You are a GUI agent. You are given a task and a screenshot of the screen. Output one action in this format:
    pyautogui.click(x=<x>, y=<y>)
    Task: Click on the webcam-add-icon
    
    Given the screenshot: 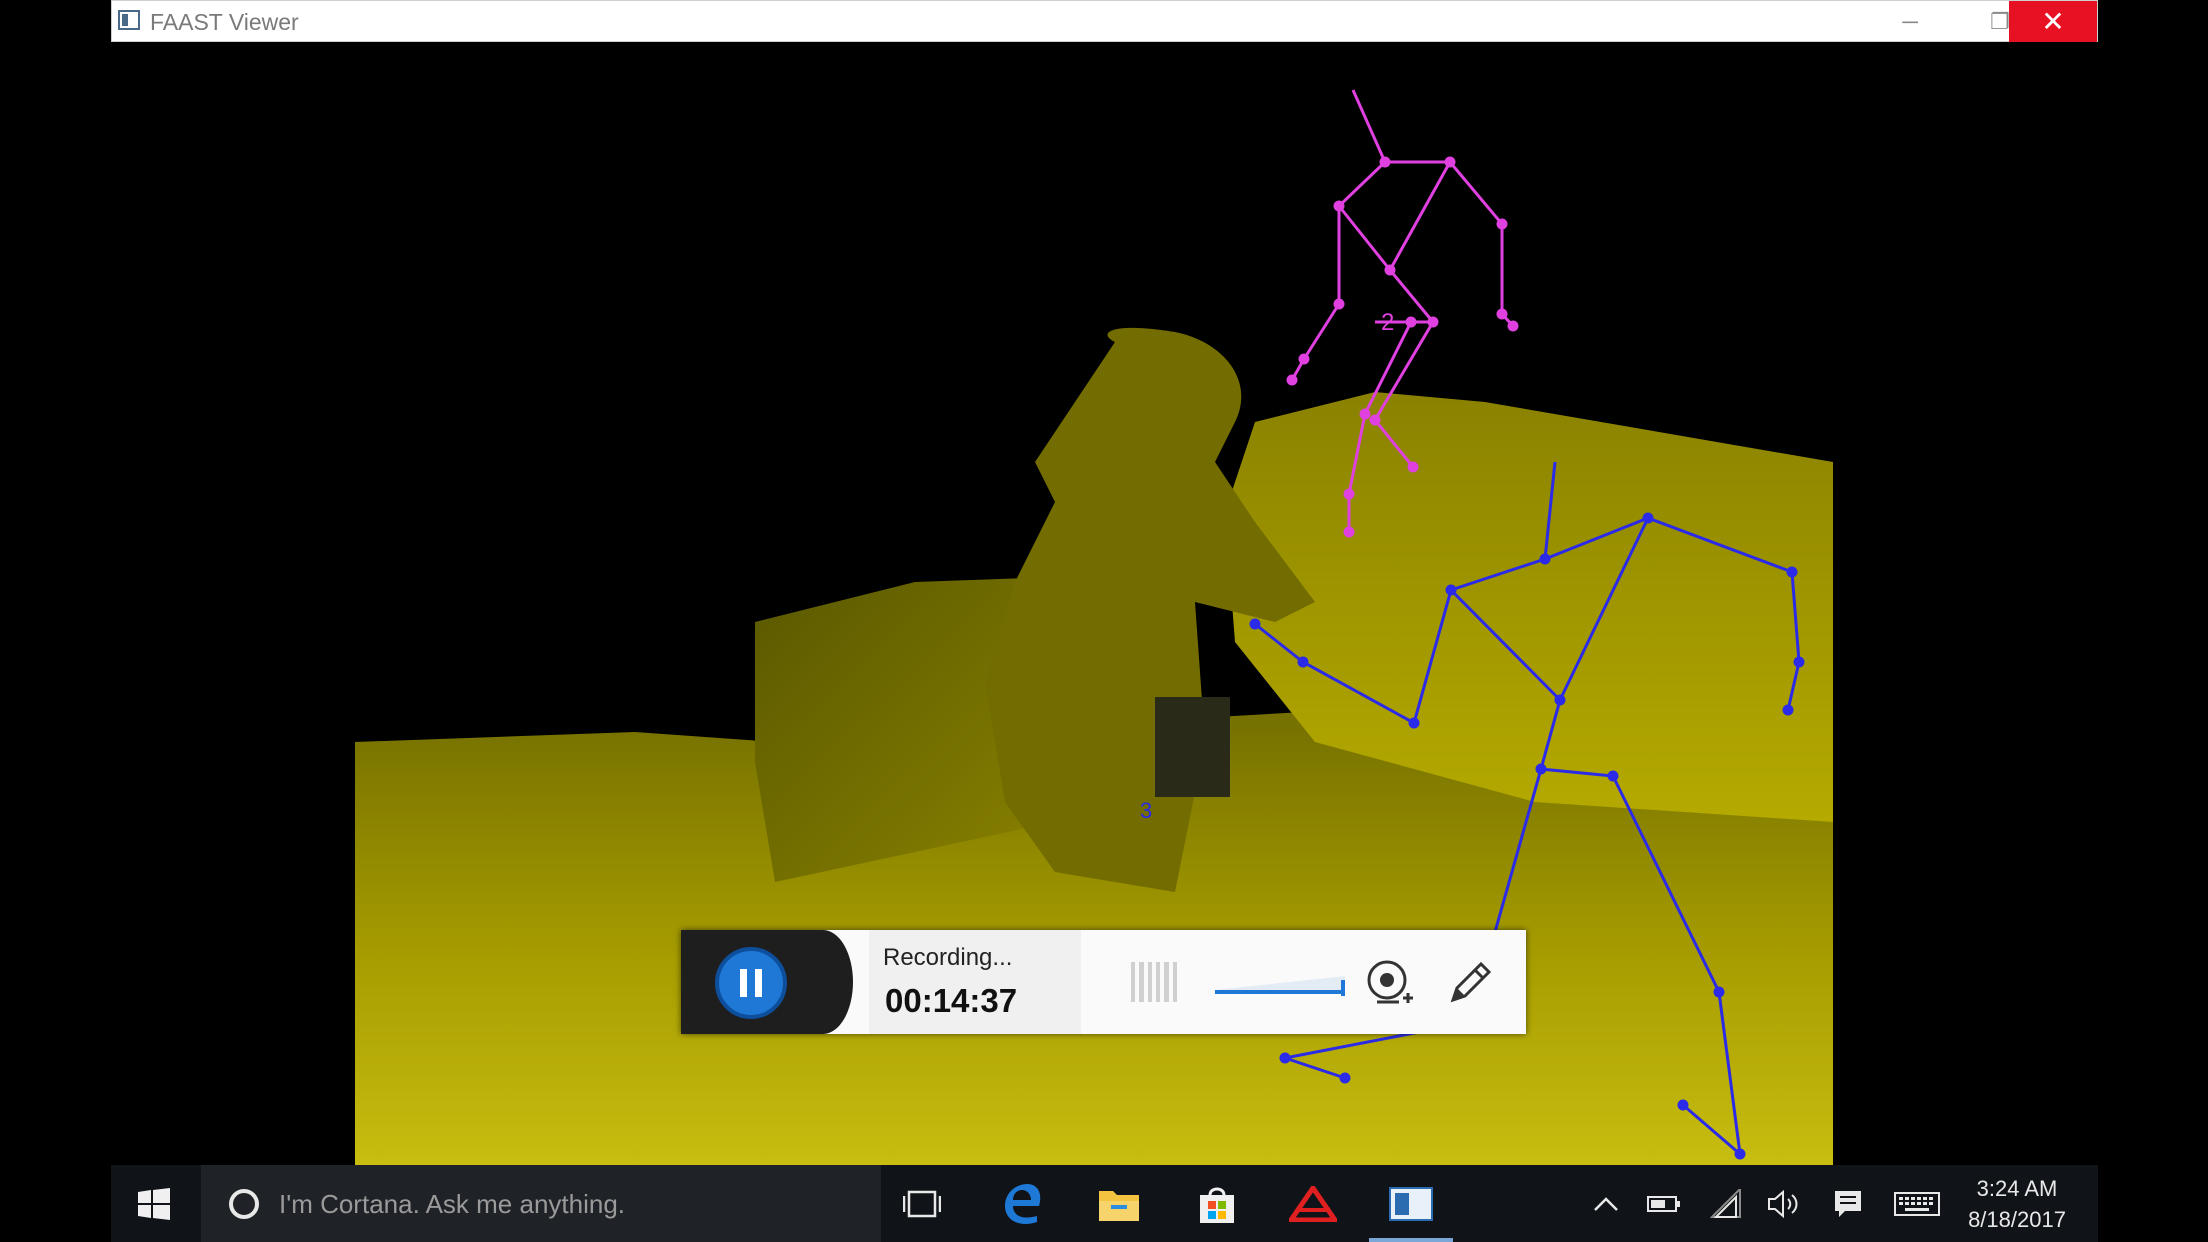 What is the action you would take?
    pyautogui.click(x=1390, y=983)
    